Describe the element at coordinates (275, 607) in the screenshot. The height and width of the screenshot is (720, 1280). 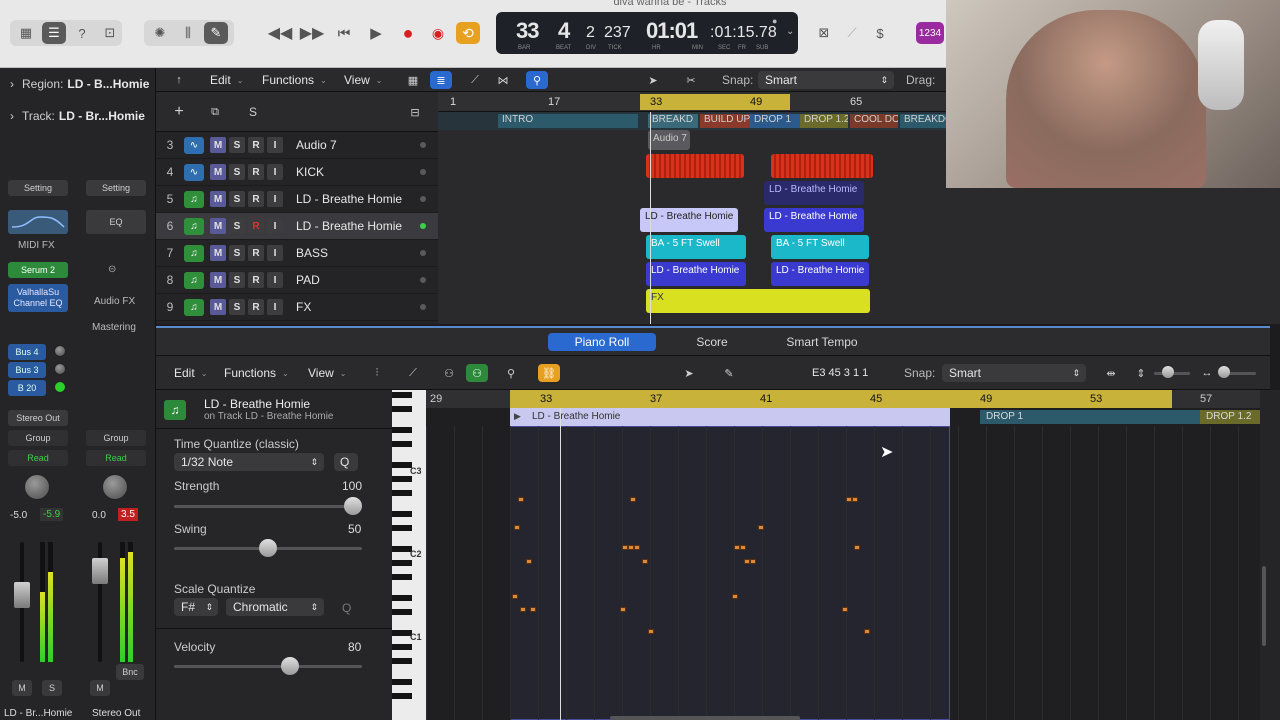
I see `scale-type-select: Chromatic ⇕` at that location.